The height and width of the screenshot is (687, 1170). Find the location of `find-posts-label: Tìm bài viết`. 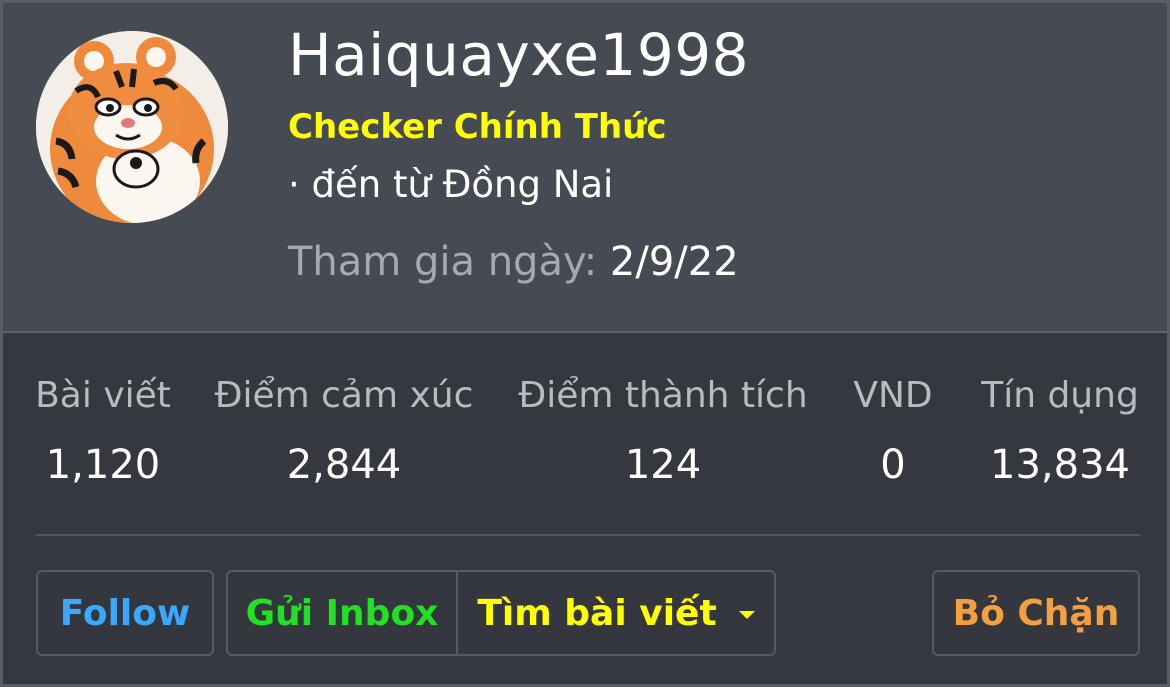

find-posts-label: Tìm bài viết is located at coordinates (597, 613).